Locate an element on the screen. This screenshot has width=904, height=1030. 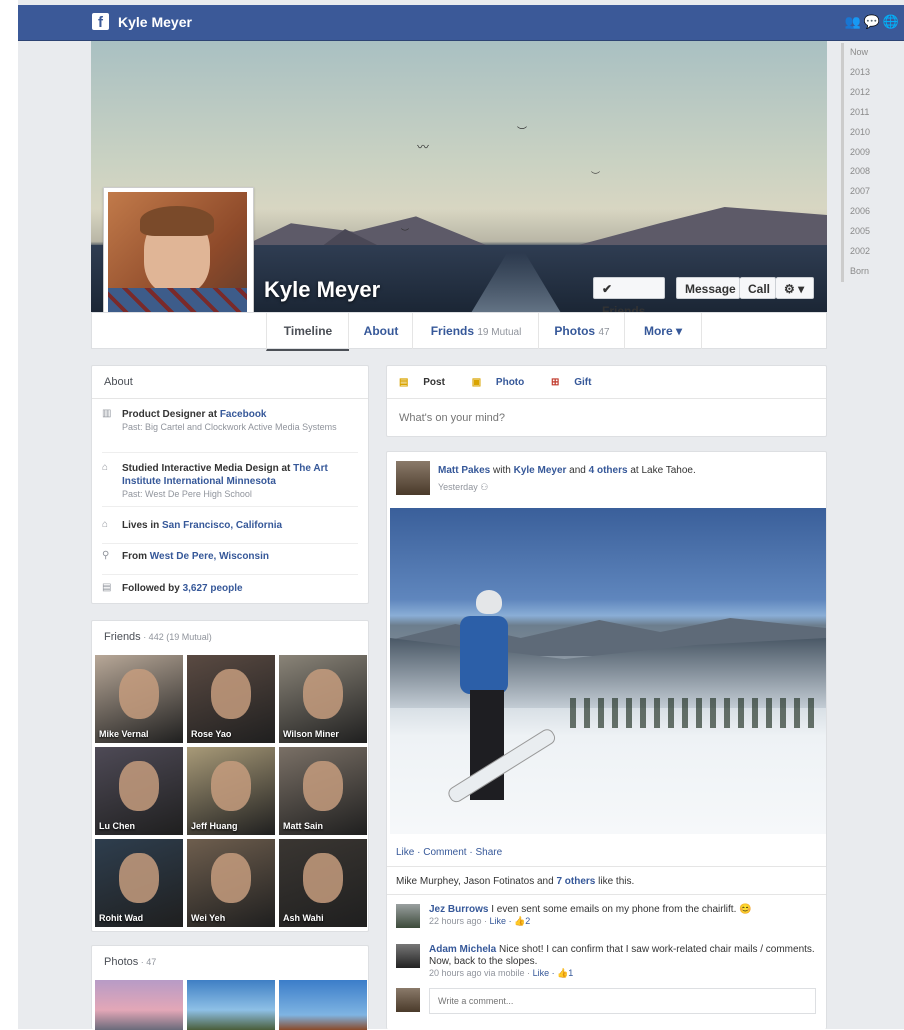
friends-audience-icon: ⚇ is located at coordinates (484, 487).